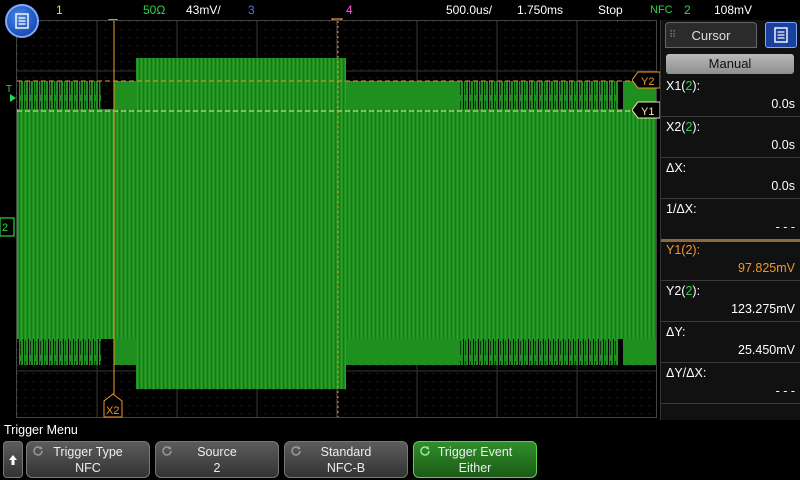 The height and width of the screenshot is (480, 800). What do you see at coordinates (5, 228) in the screenshot?
I see `svg-text: 2` at bounding box center [5, 228].